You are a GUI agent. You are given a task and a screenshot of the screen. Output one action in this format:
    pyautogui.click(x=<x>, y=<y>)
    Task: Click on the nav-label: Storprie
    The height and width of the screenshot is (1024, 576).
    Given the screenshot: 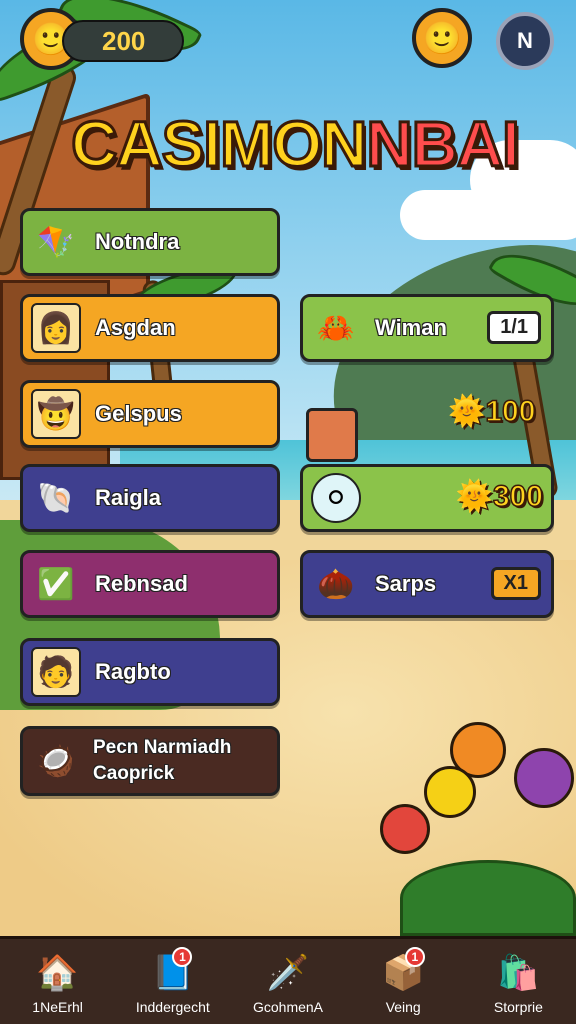 What is the action you would take?
    pyautogui.click(x=518, y=1007)
    